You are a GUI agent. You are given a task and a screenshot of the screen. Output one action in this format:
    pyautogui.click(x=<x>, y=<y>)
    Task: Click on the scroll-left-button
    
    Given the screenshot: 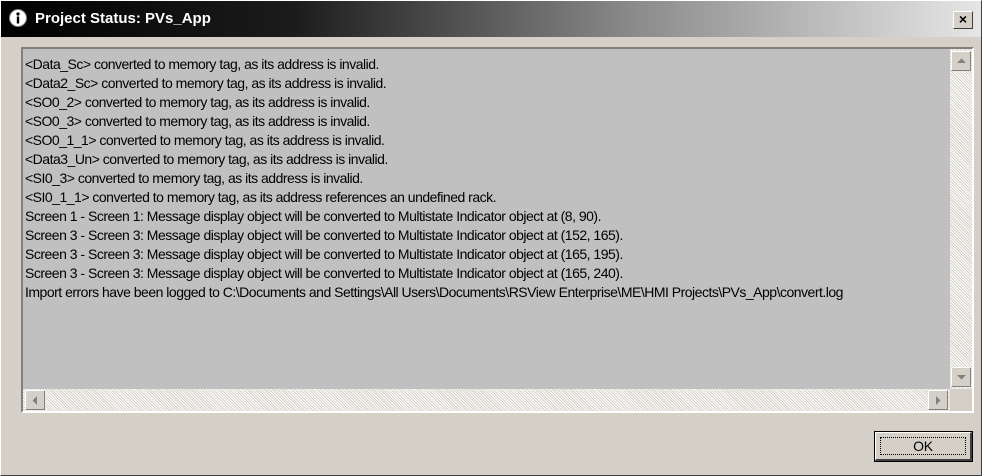 What is the action you would take?
    pyautogui.click(x=35, y=400)
    